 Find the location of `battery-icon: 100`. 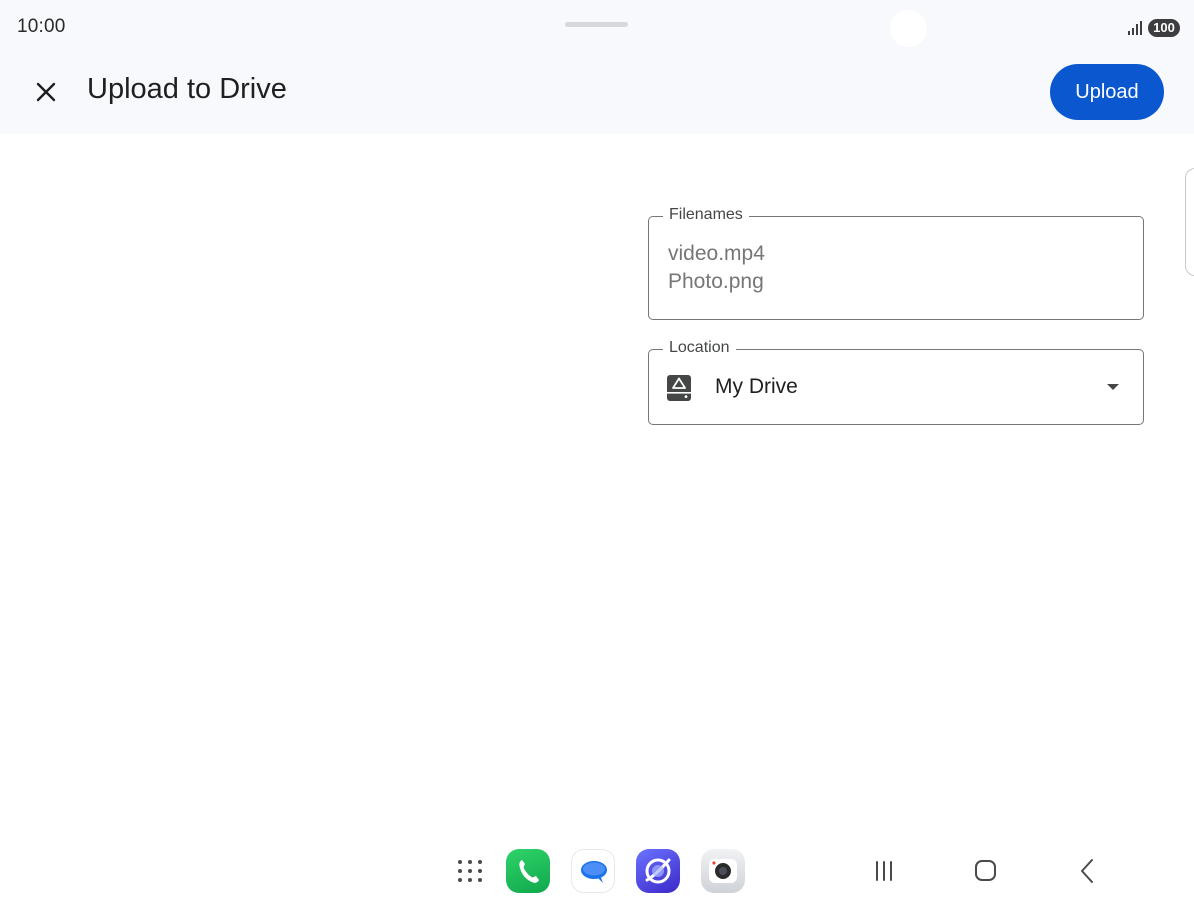

battery-icon: 100 is located at coordinates (1164, 28).